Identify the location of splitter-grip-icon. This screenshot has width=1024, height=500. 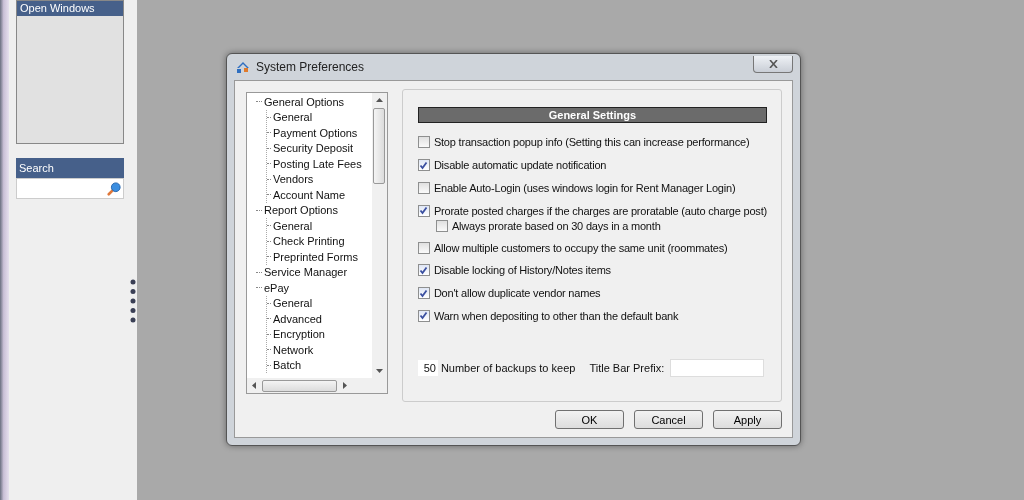
(133, 301).